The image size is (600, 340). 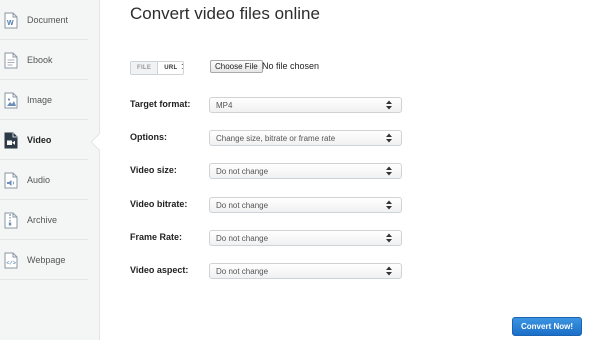 What do you see at coordinates (39, 140) in the screenshot?
I see `sidebar-item-label: Video` at bounding box center [39, 140].